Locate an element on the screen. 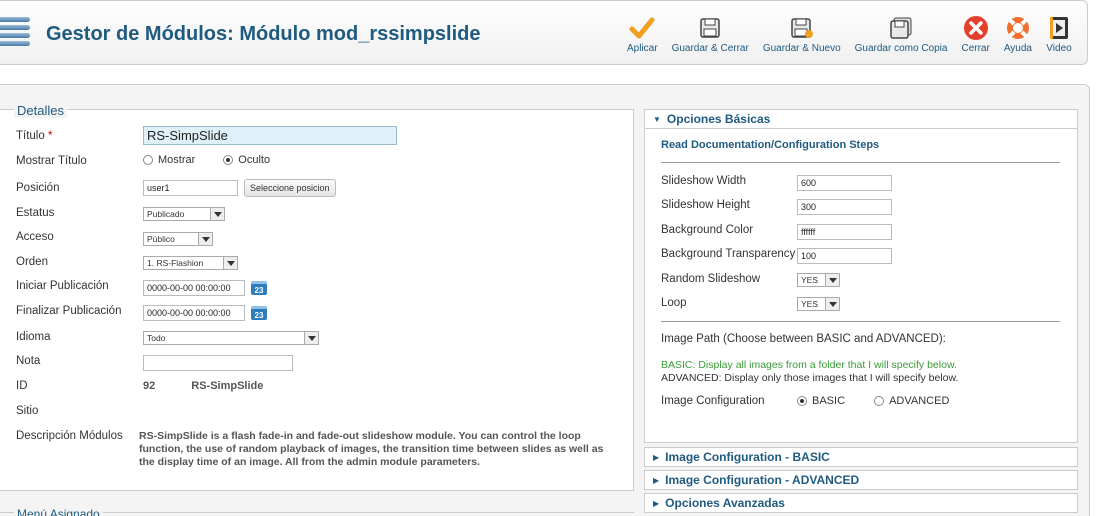 This screenshot has height=516, width=1100. slideshow-height-label: Slideshow Height is located at coordinates (705, 205).